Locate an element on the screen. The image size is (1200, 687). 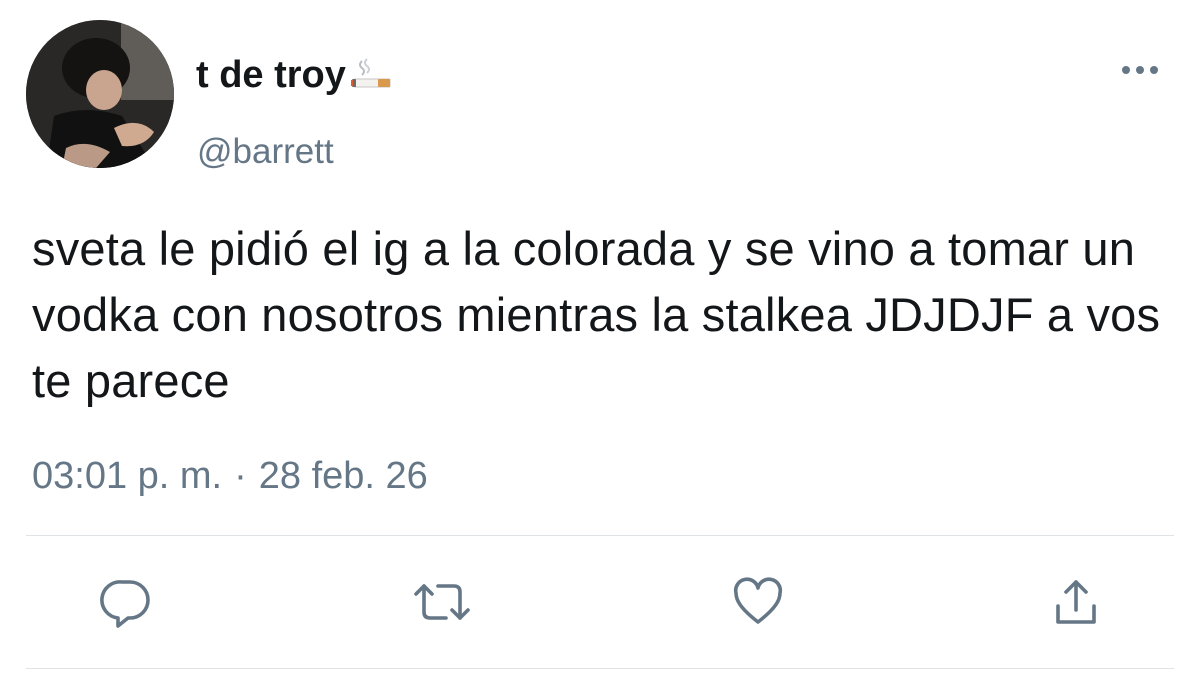
display-name: t de troy is located at coordinates (294, 77).